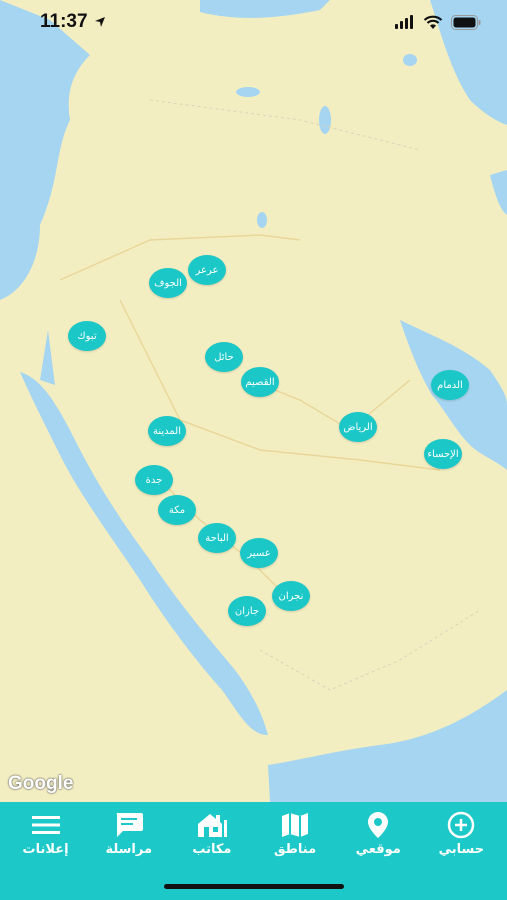 Image resolution: width=507 pixels, height=900 pixels. I want to click on office-icon, so click(212, 825).